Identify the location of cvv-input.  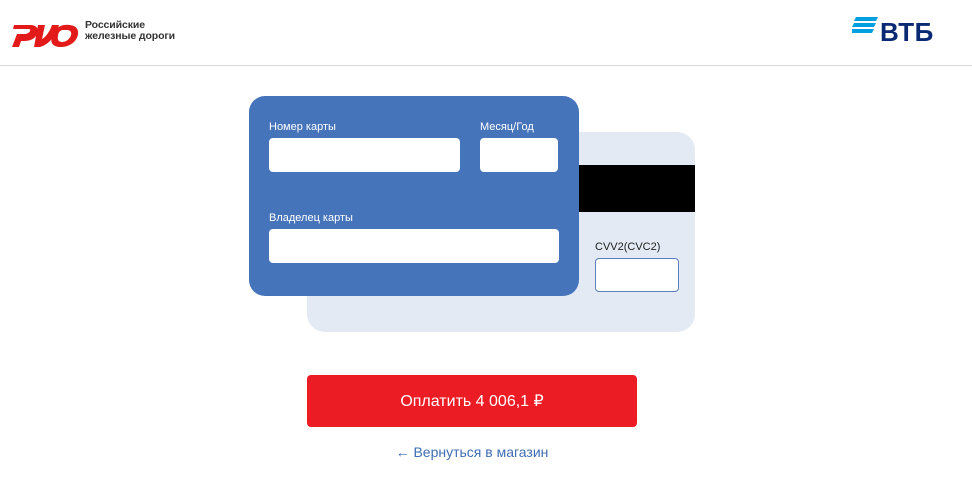
(637, 275).